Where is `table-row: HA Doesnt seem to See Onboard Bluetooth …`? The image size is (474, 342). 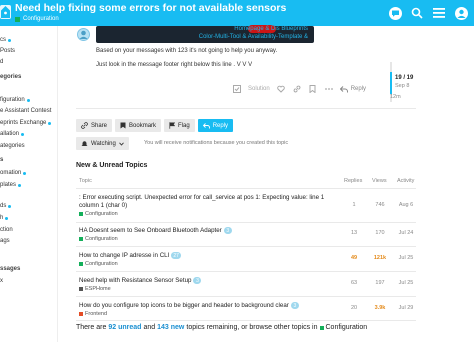
table-row: HA Doesnt seem to See Onboard Bluetooth … is located at coordinates (246, 239).